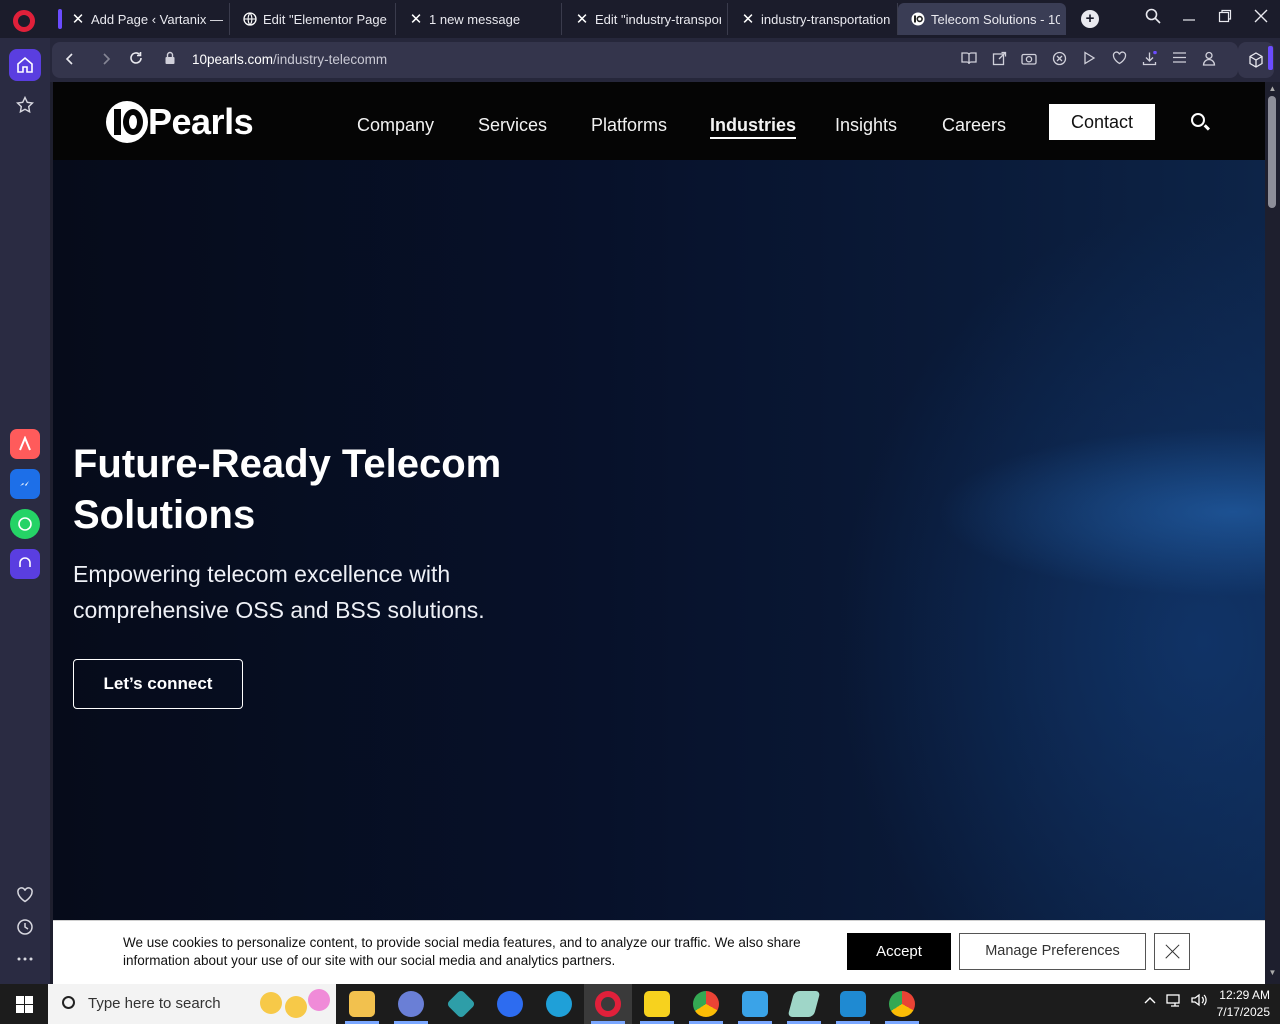 Image resolution: width=1280 pixels, height=1024 pixels. Describe the element at coordinates (657, 1004) in the screenshot. I see `sticky-notes-icon` at that location.